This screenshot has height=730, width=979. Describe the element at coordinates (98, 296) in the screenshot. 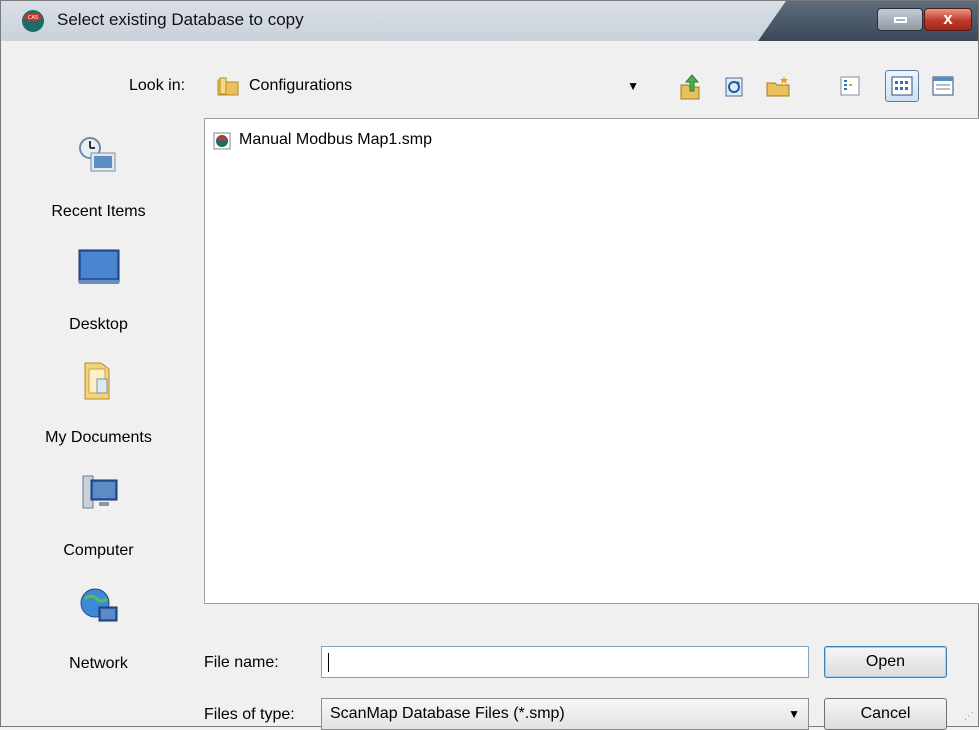

I see `place-desktop: Desktop` at that location.